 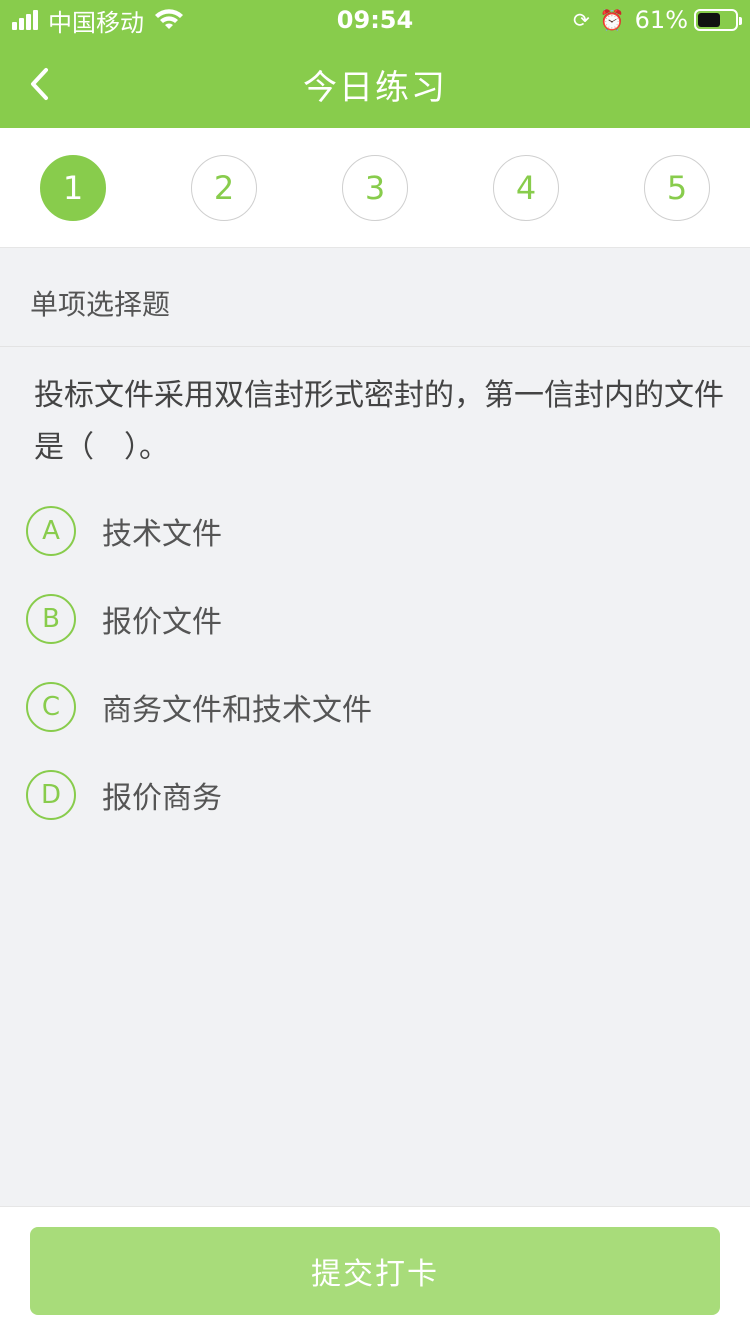 What do you see at coordinates (612, 20) in the screenshot?
I see `alarm-icon: ⏰` at bounding box center [612, 20].